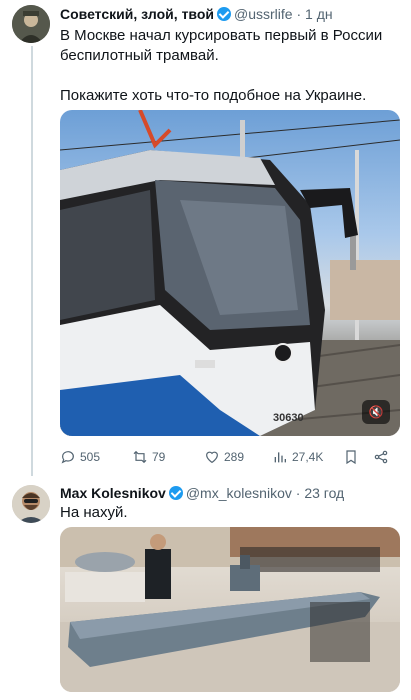 This screenshot has width=411, height=700. I want to click on repost-button: 79, so click(148, 457).